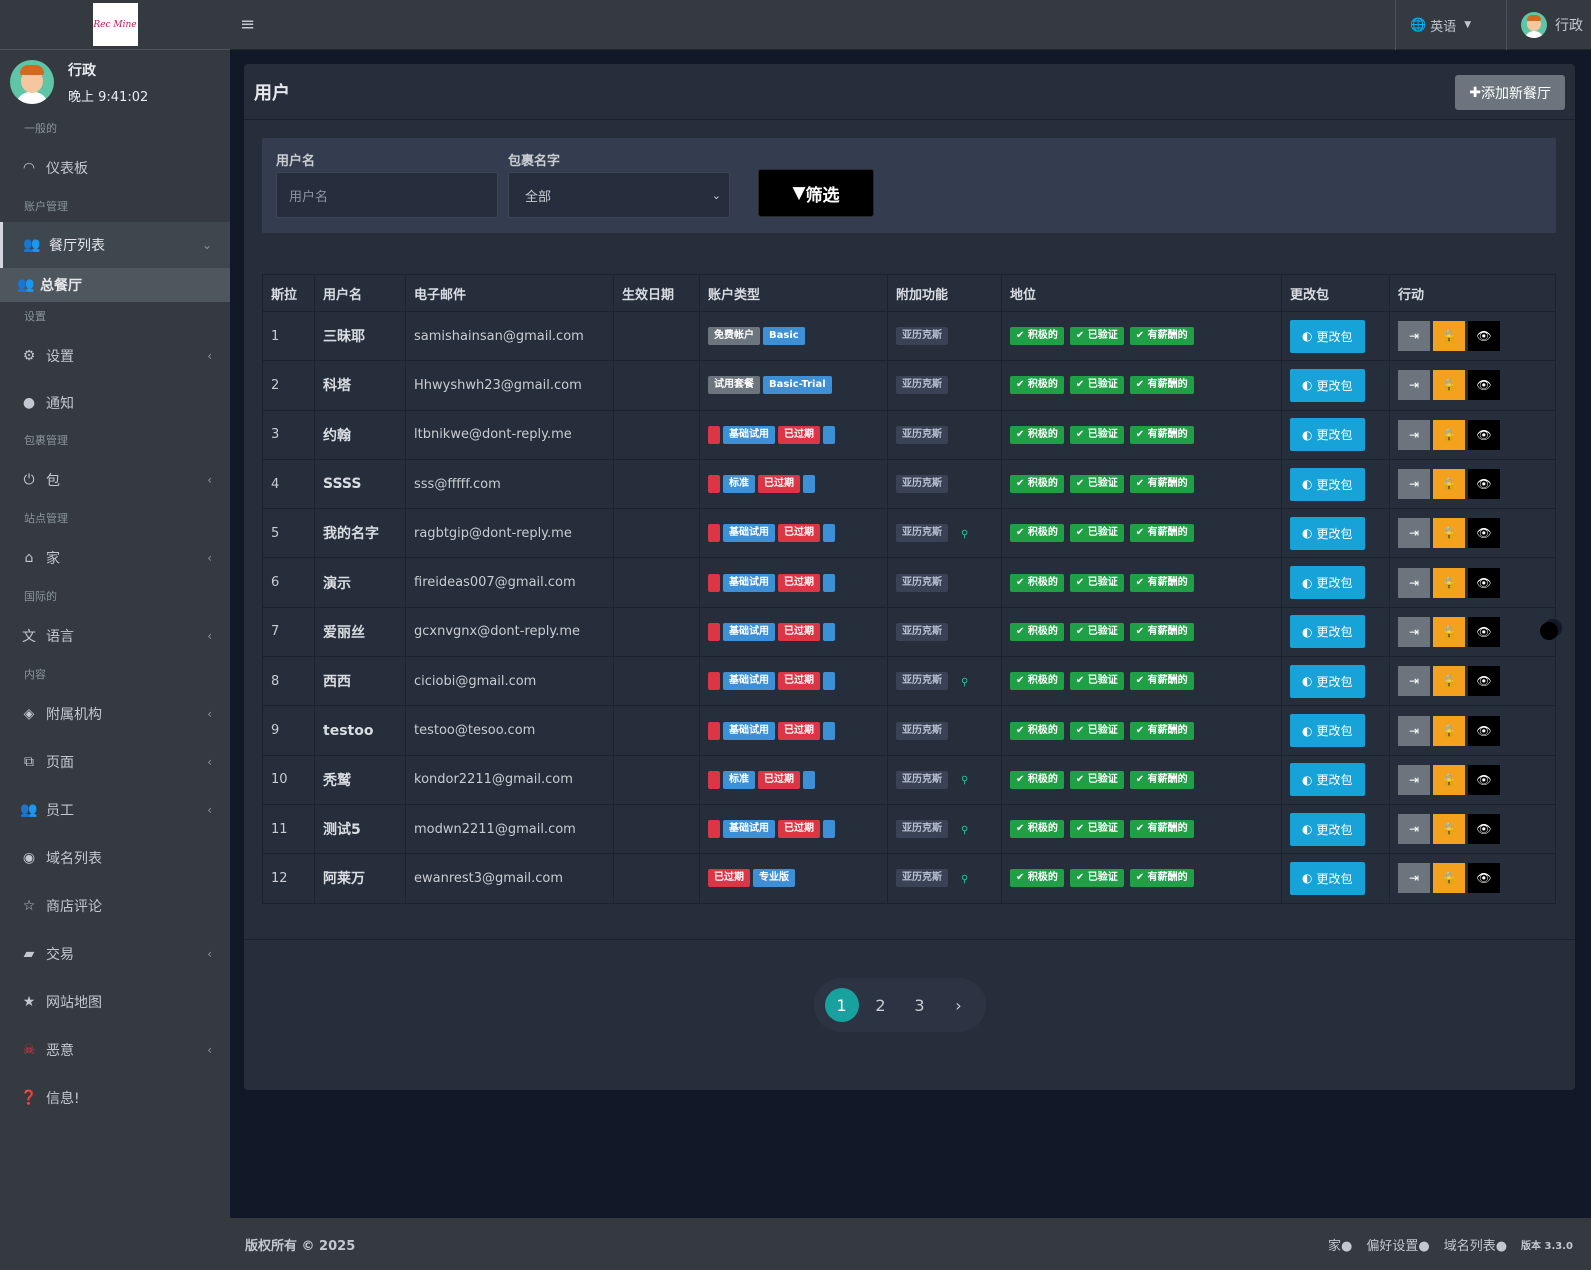 The image size is (1591, 1270). I want to click on sidebar-item-settings: ⚙ 设置 ‹, so click(115, 356).